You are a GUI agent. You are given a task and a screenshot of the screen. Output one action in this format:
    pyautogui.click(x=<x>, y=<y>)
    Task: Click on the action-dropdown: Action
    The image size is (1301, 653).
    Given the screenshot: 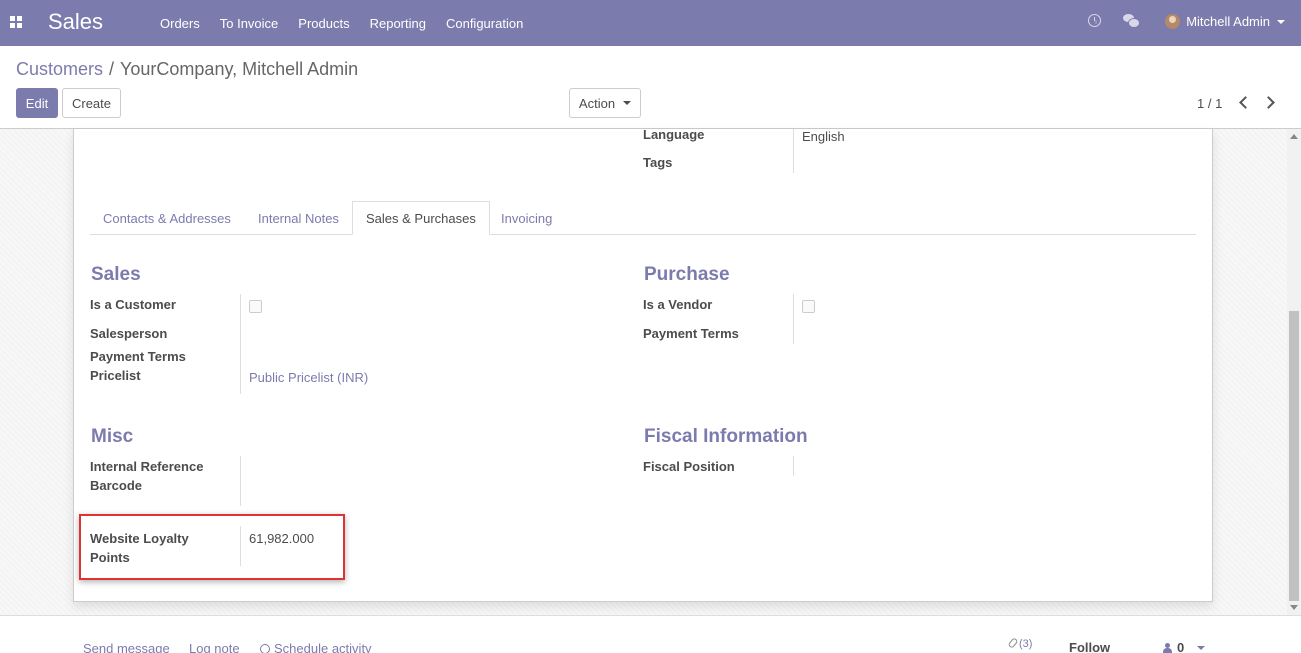 What is the action you would take?
    pyautogui.click(x=605, y=103)
    